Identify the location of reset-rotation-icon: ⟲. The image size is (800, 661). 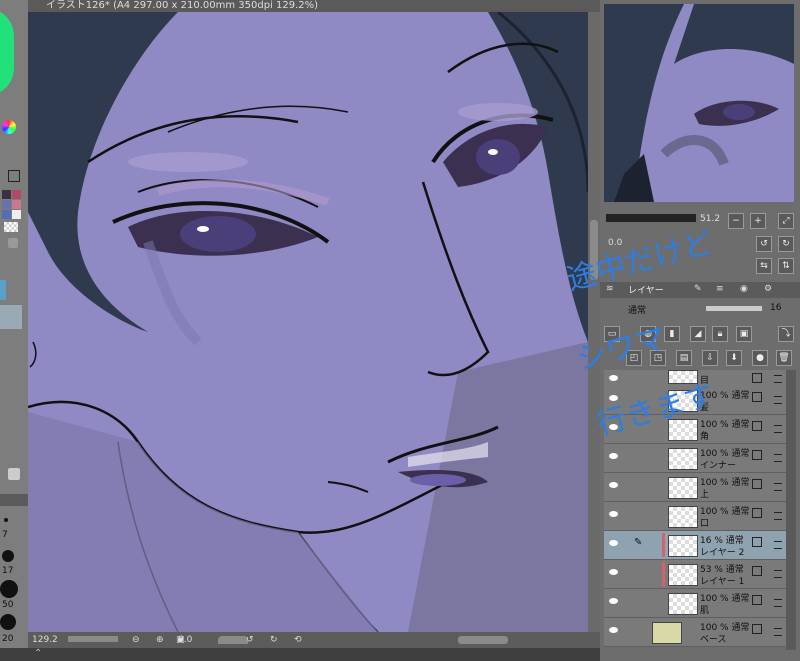
(298, 640).